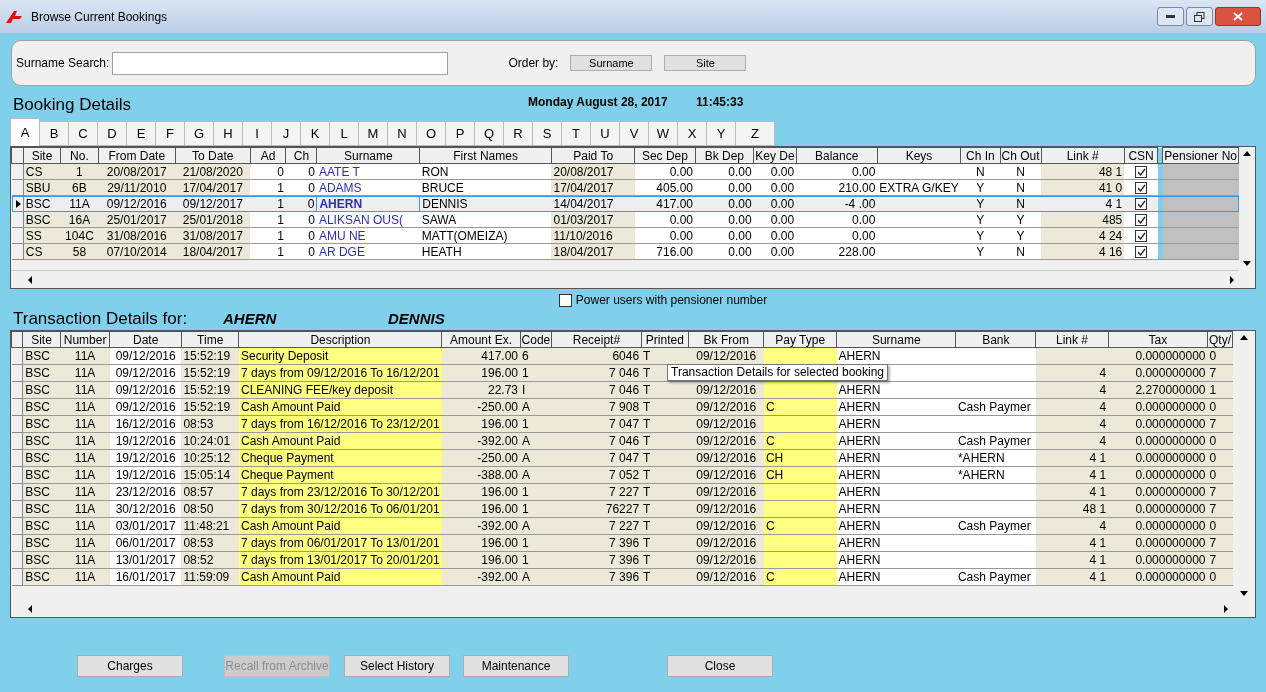 The width and height of the screenshot is (1266, 692). I want to click on letter-tab: C, so click(83, 133).